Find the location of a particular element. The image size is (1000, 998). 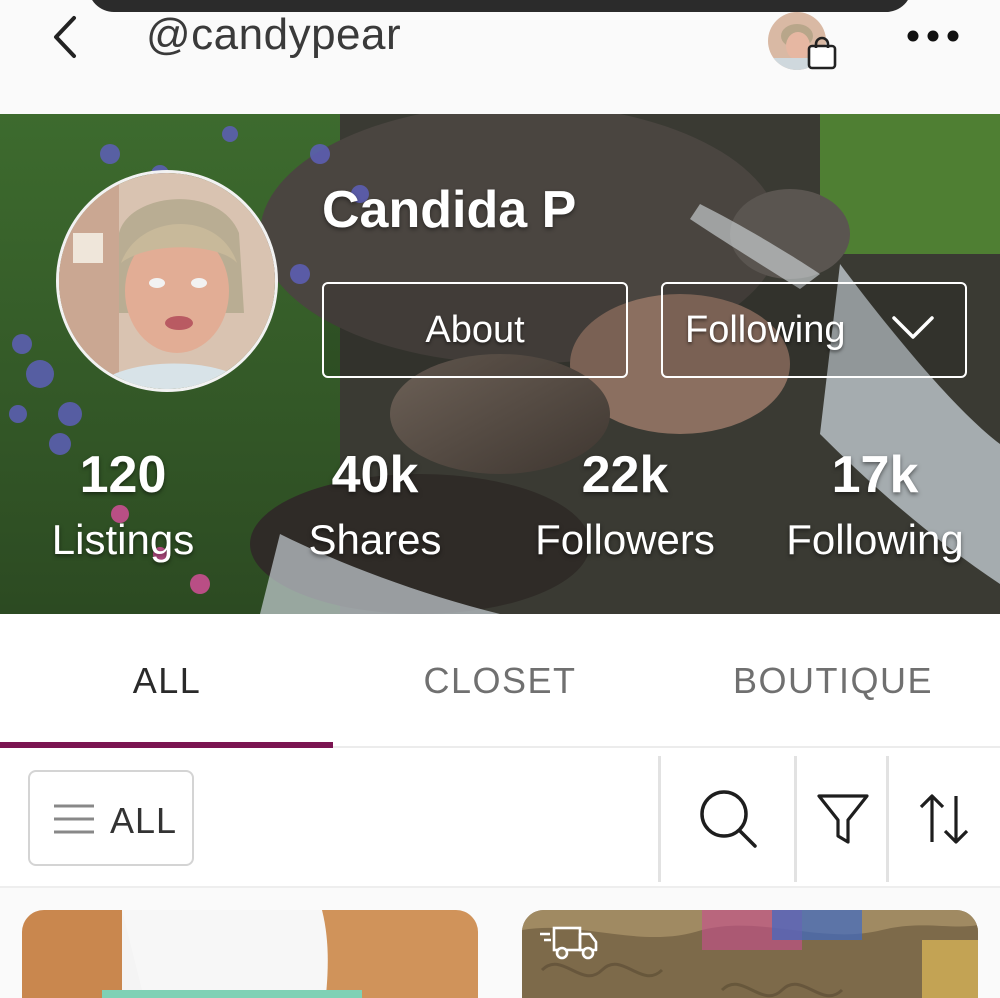

username-title: @candypear is located at coordinates (274, 34).